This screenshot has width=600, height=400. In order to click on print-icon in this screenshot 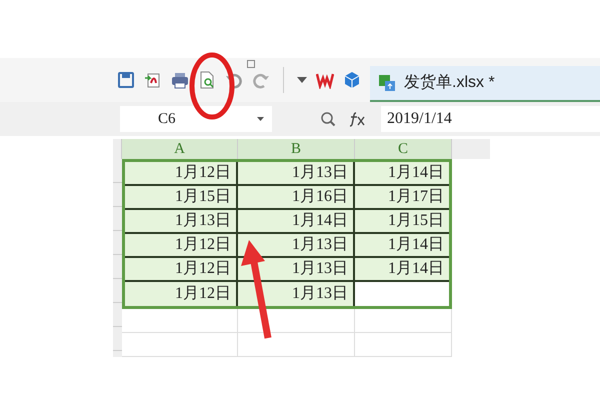, I will do `click(180, 80)`.